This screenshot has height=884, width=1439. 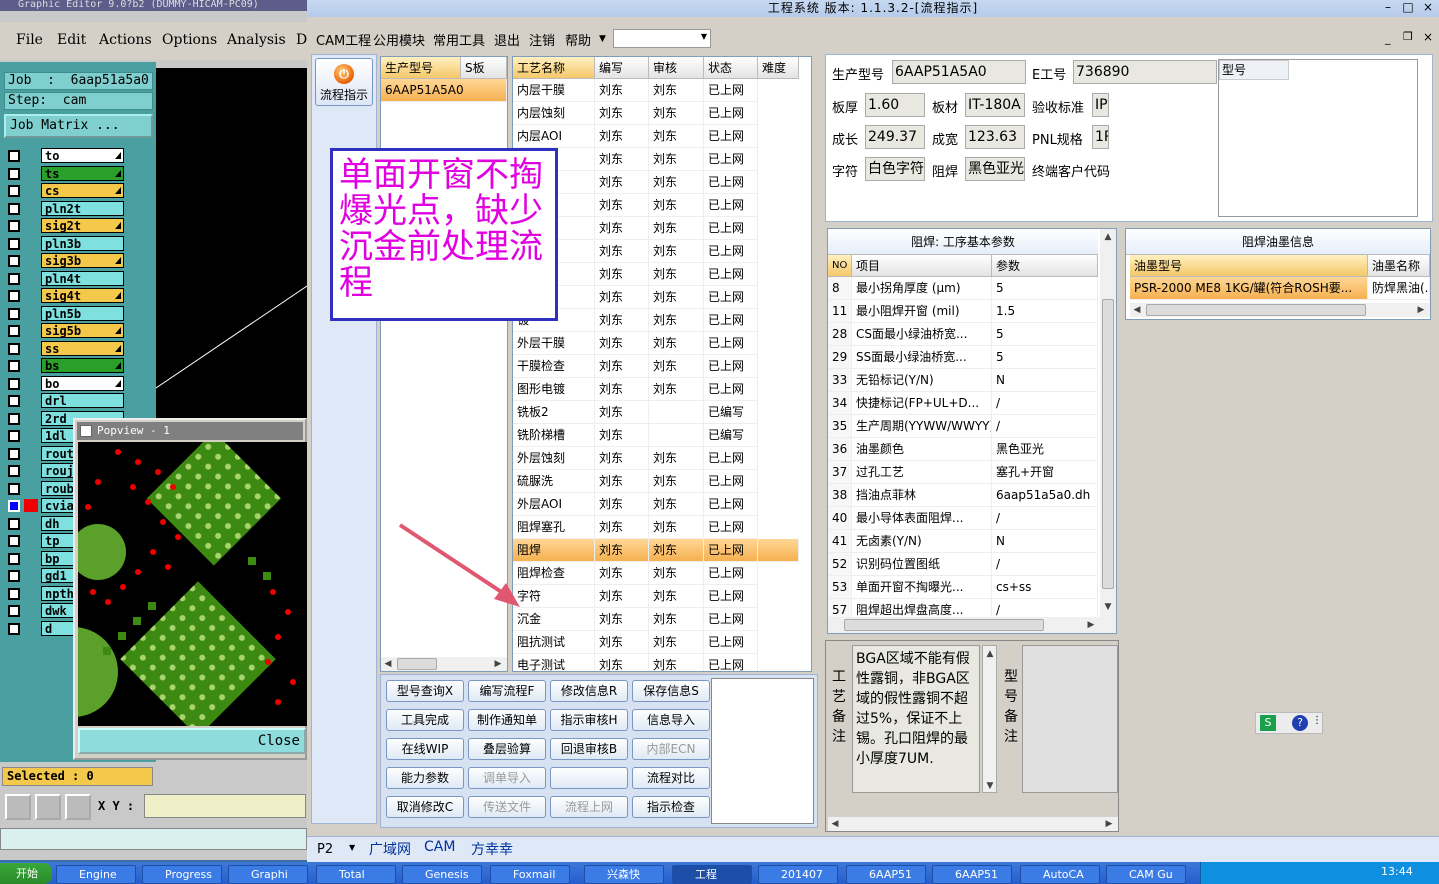 What do you see at coordinates (388, 664) in the screenshot?
I see `g1-scroll-left-icon: ◀` at bounding box center [388, 664].